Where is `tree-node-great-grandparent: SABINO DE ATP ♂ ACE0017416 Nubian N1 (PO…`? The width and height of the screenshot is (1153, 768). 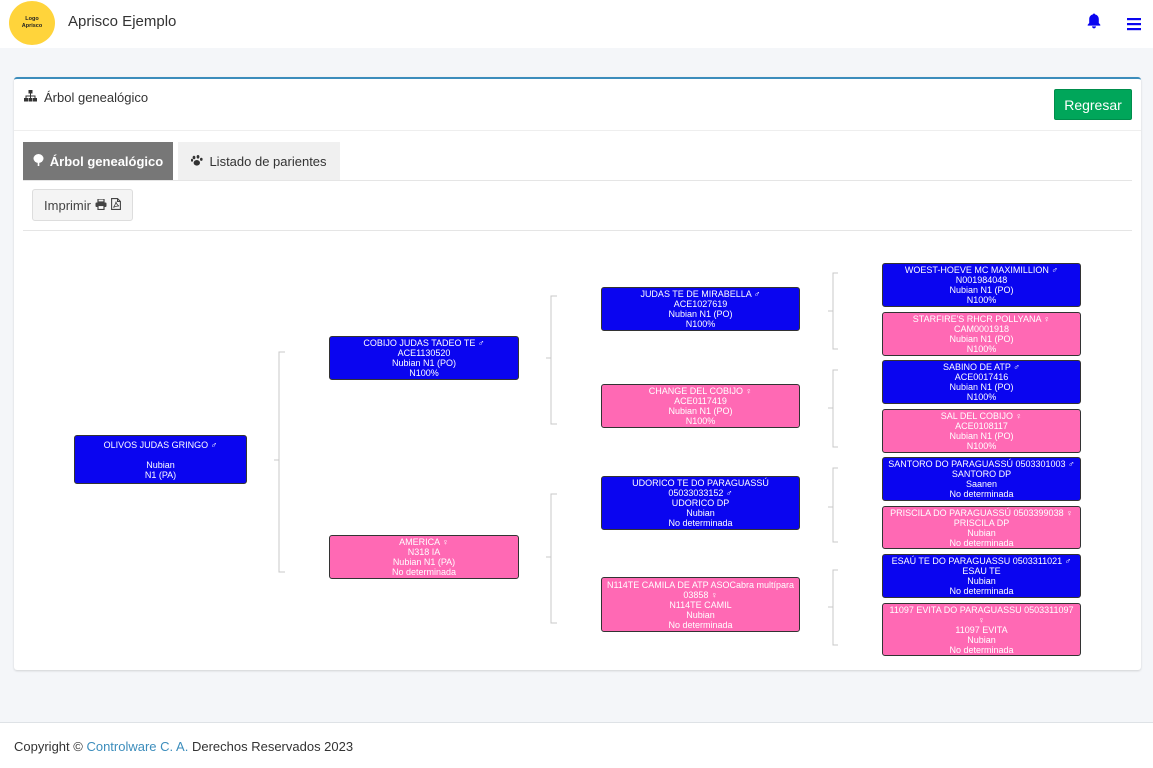
tree-node-great-grandparent: SABINO DE ATP ♂ ACE0017416 Nubian N1 (PO… is located at coordinates (981, 382).